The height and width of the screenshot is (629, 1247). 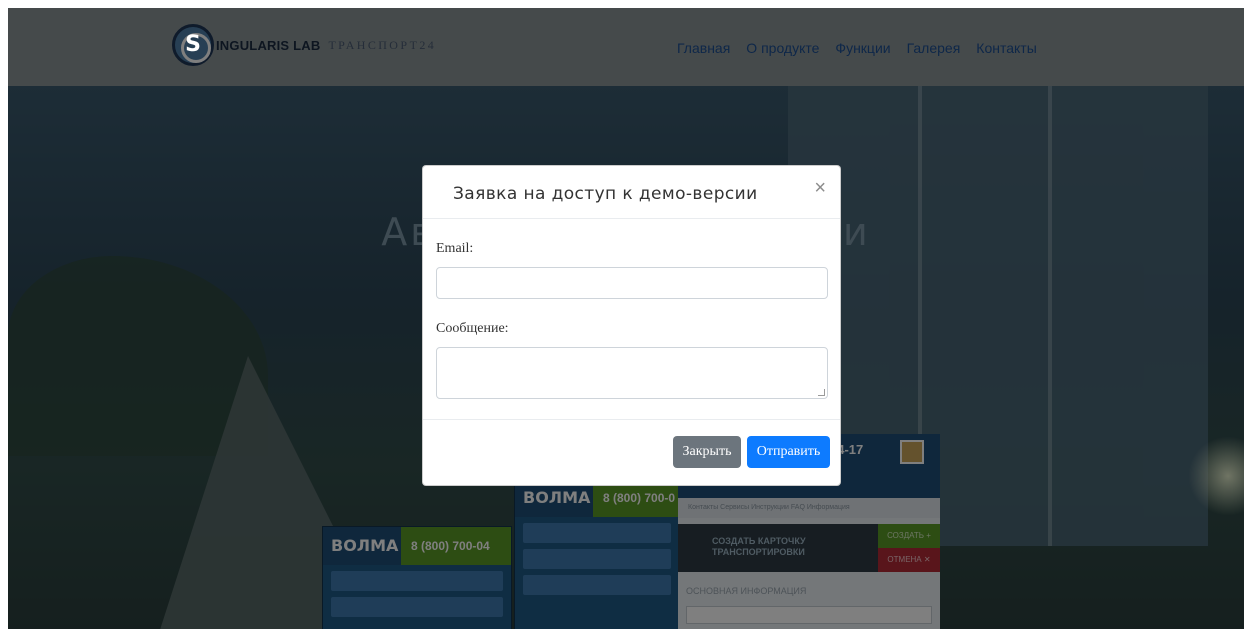 I want to click on modal-title: Заявка на доступ к демо-версии, so click(x=605, y=194).